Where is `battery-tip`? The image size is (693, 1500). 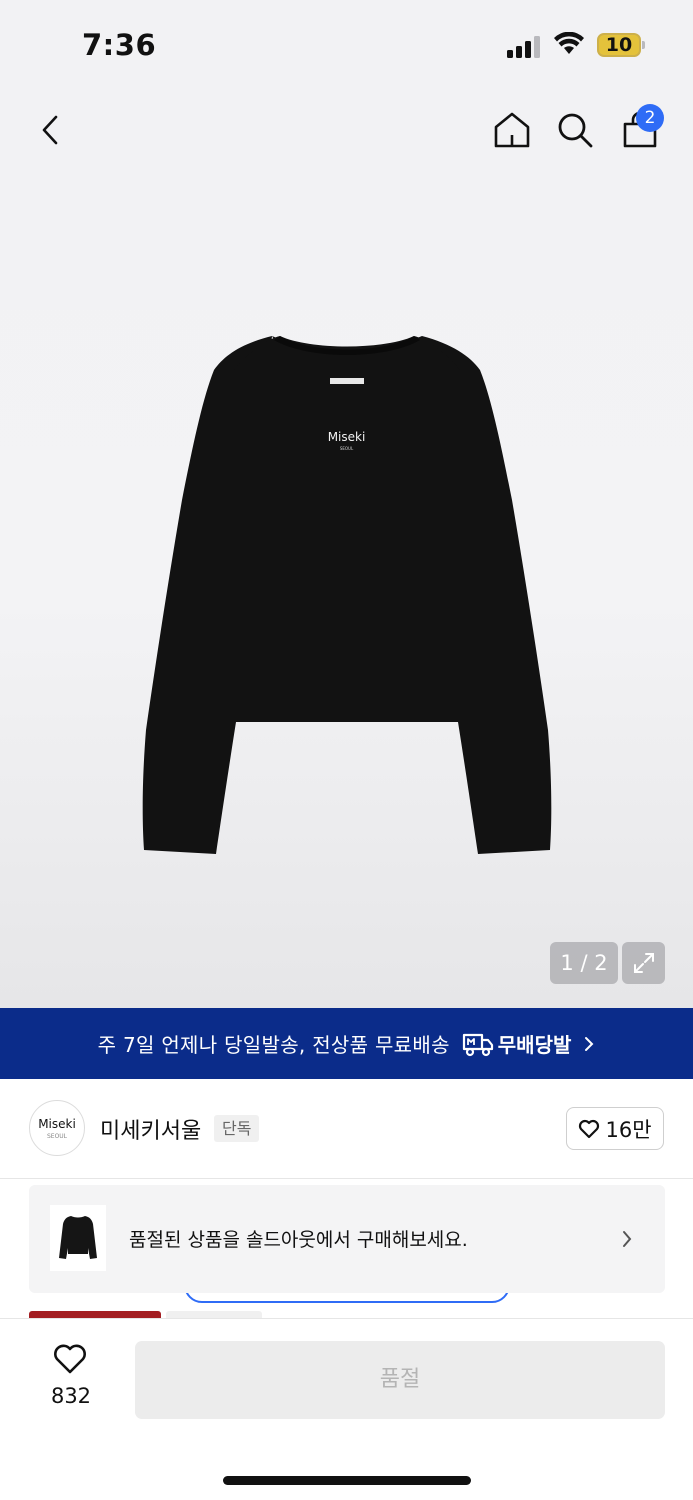
battery-tip is located at coordinates (643, 45).